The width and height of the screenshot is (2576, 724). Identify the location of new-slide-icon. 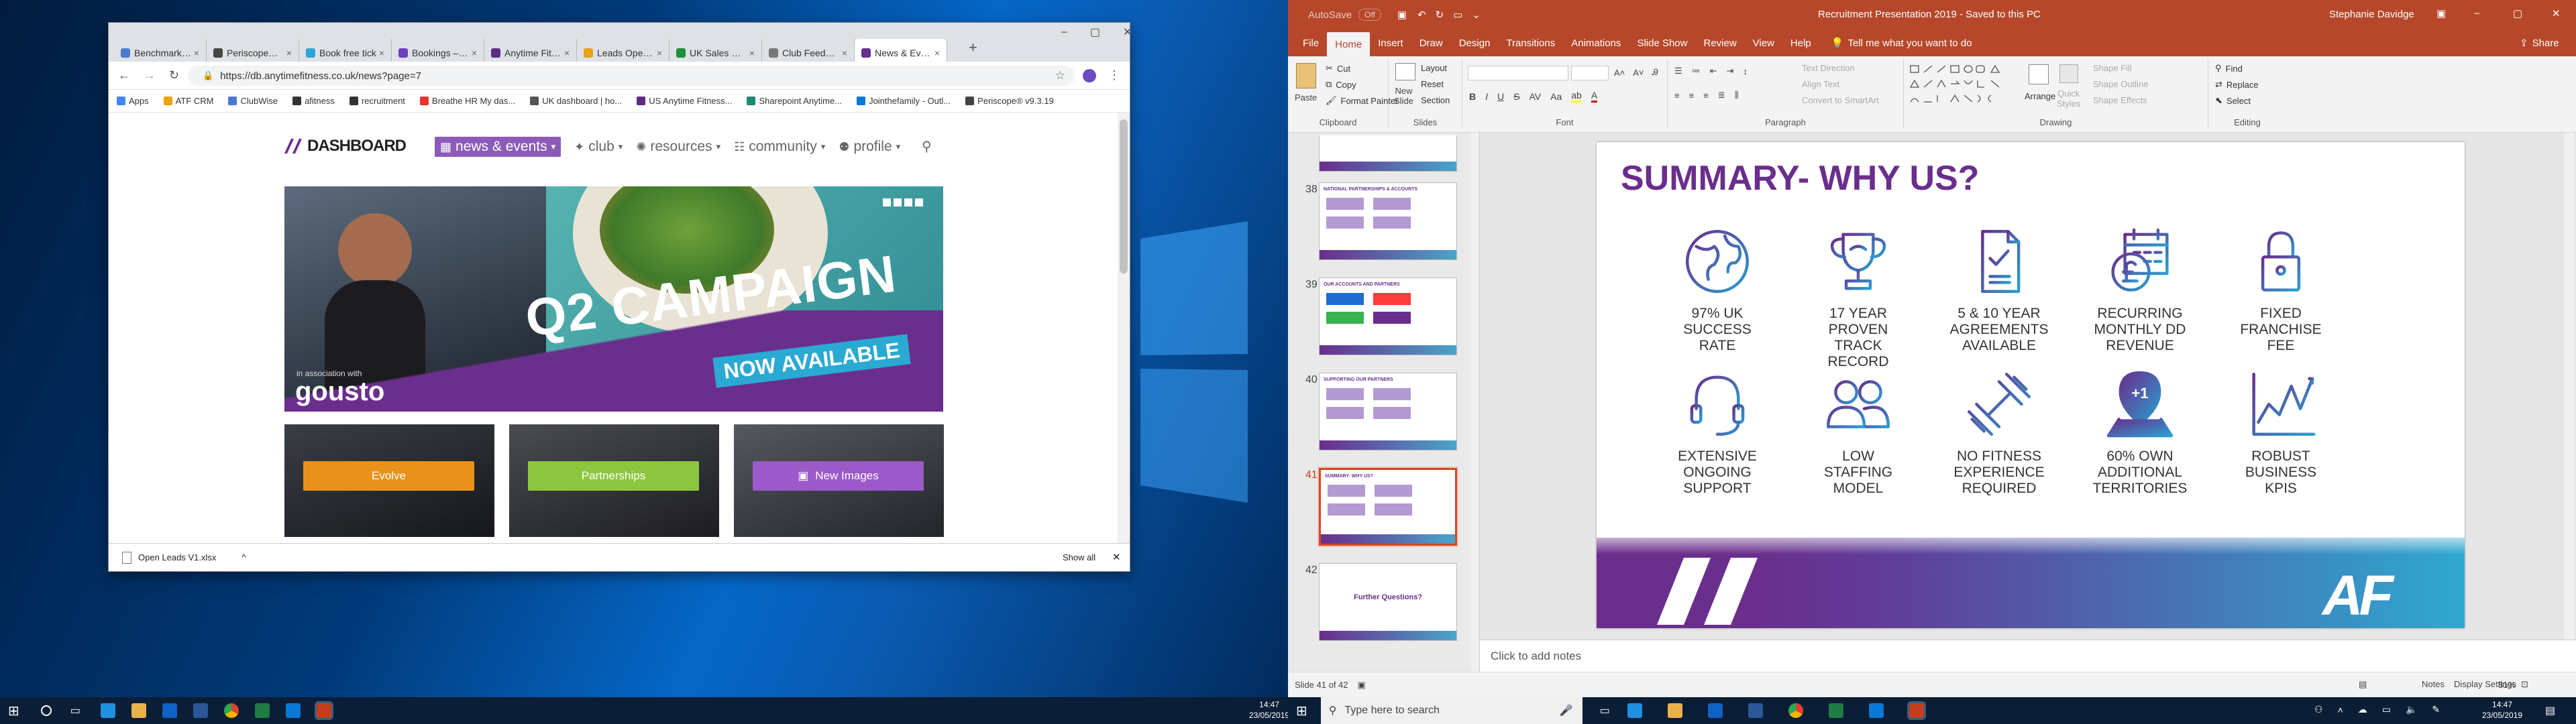
(1405, 71).